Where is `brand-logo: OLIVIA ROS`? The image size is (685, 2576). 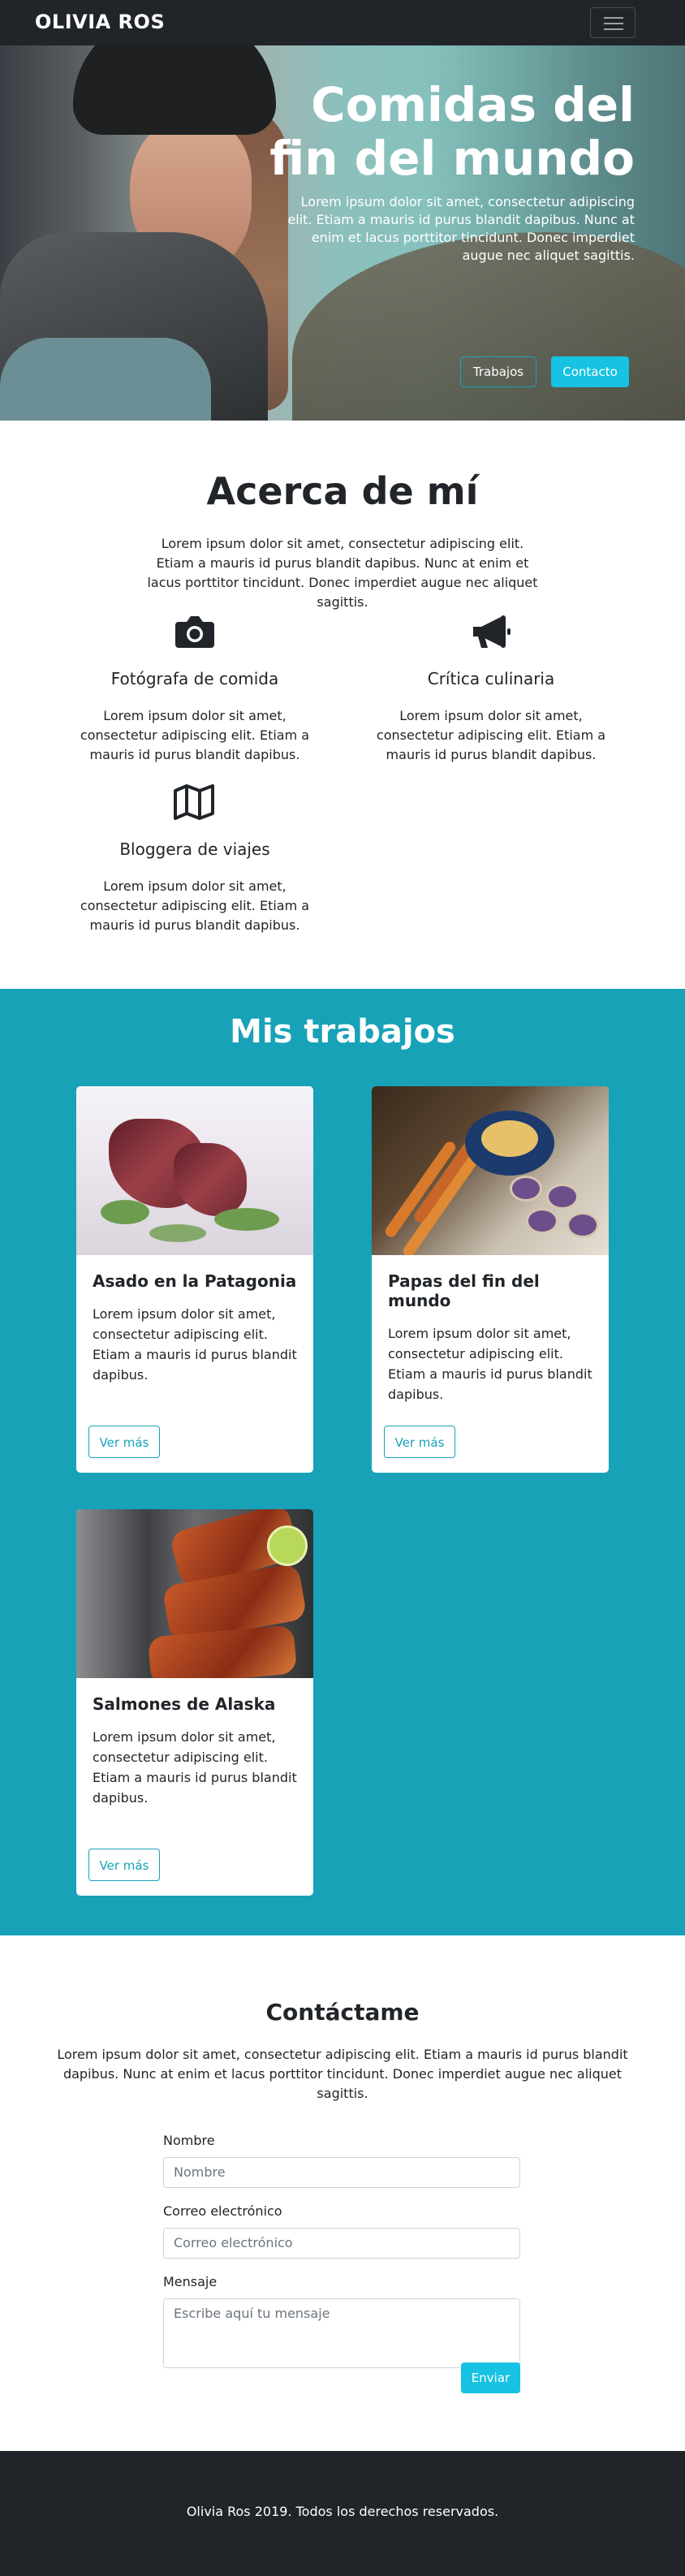 brand-logo: OLIVIA ROS is located at coordinates (100, 22).